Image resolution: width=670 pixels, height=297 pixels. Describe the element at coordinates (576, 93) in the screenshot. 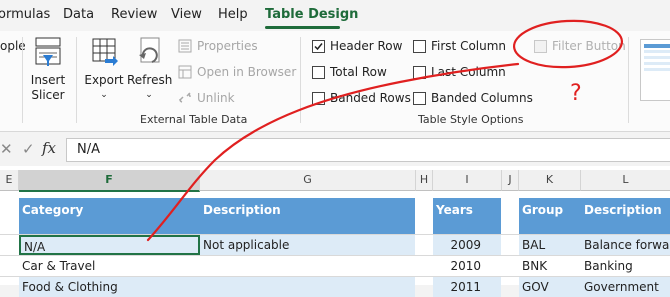

I see `annotation-question-mark: ?` at that location.